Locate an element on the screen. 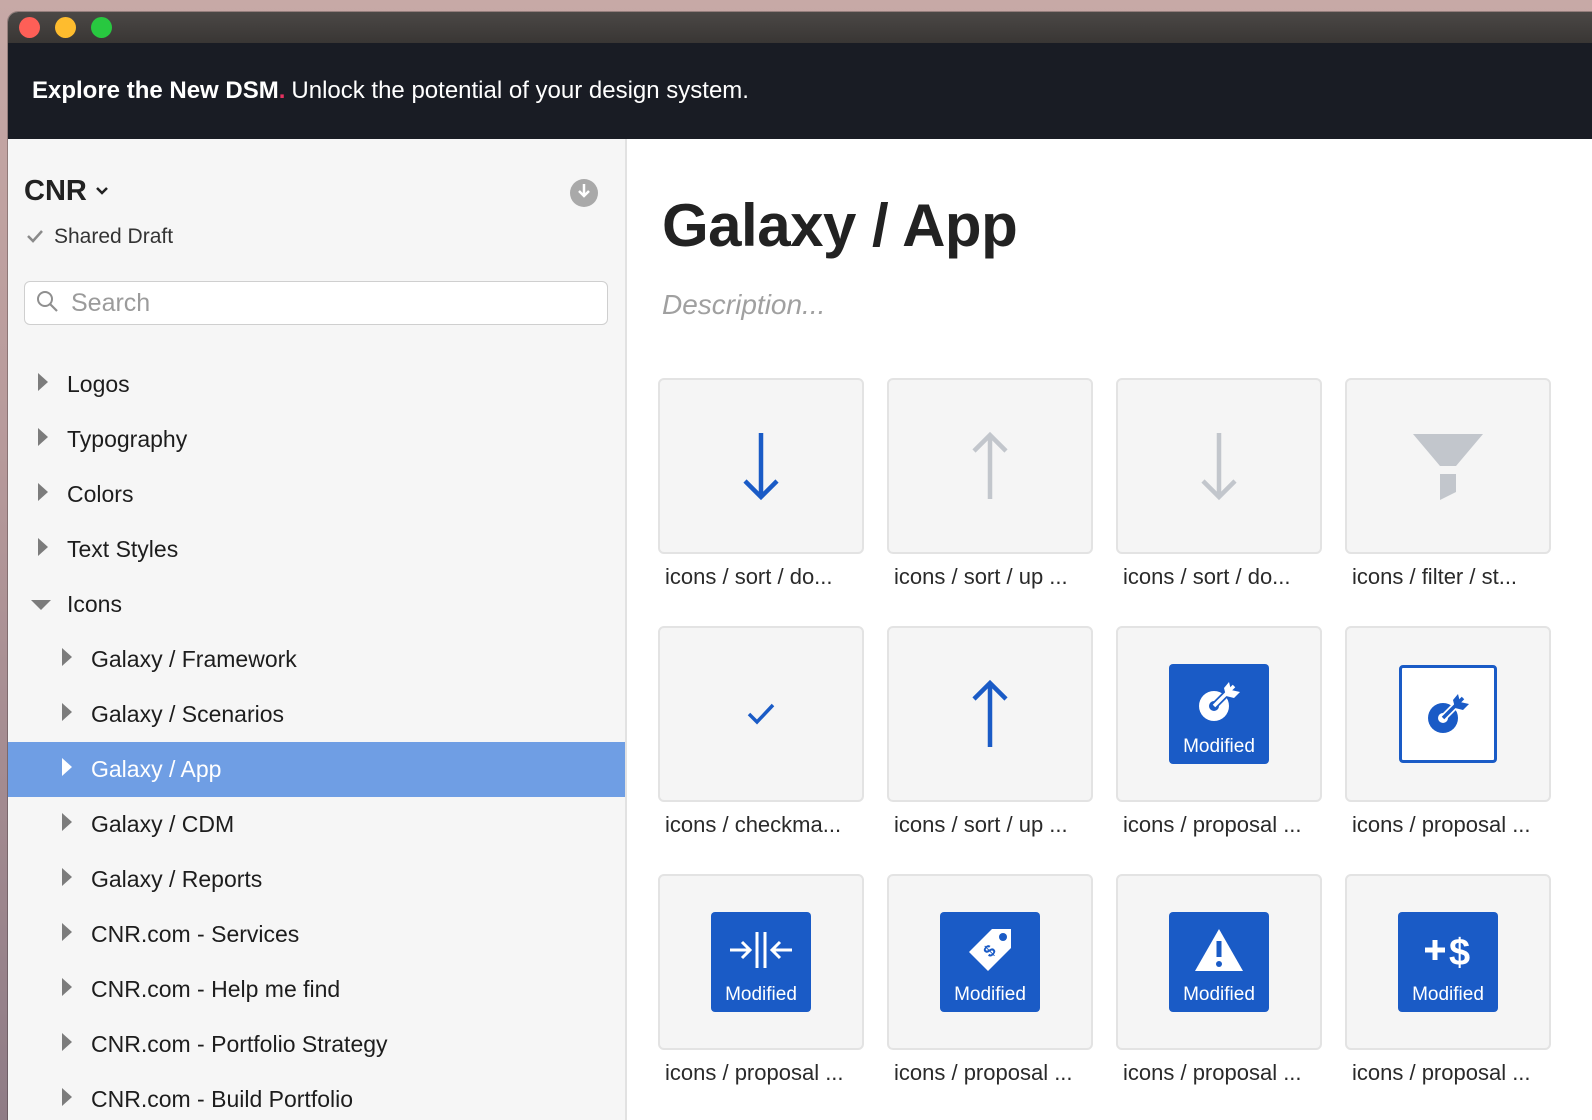  minimize-window-button is located at coordinates (65, 27).